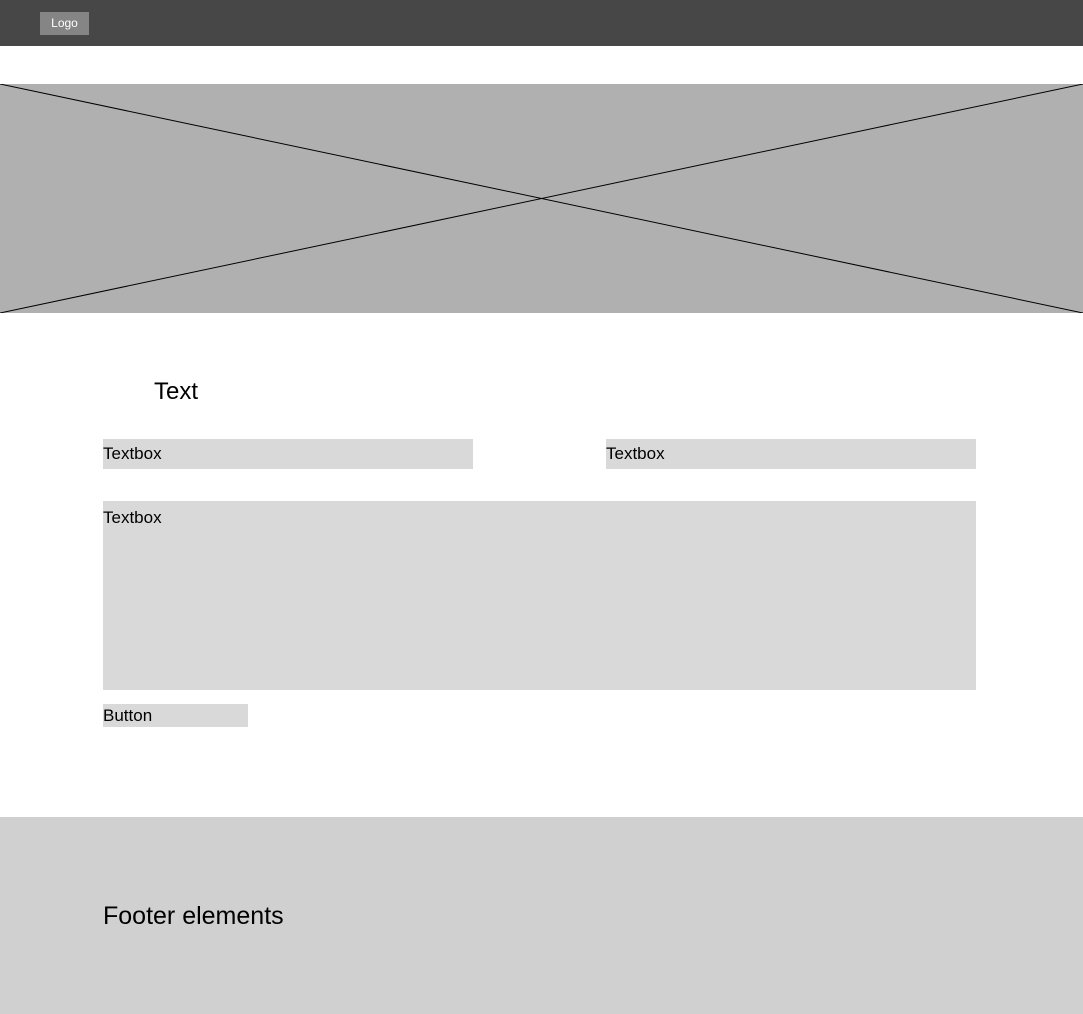 This screenshot has width=1083, height=1014. What do you see at coordinates (541, 23) in the screenshot?
I see `header-bar: Logo` at bounding box center [541, 23].